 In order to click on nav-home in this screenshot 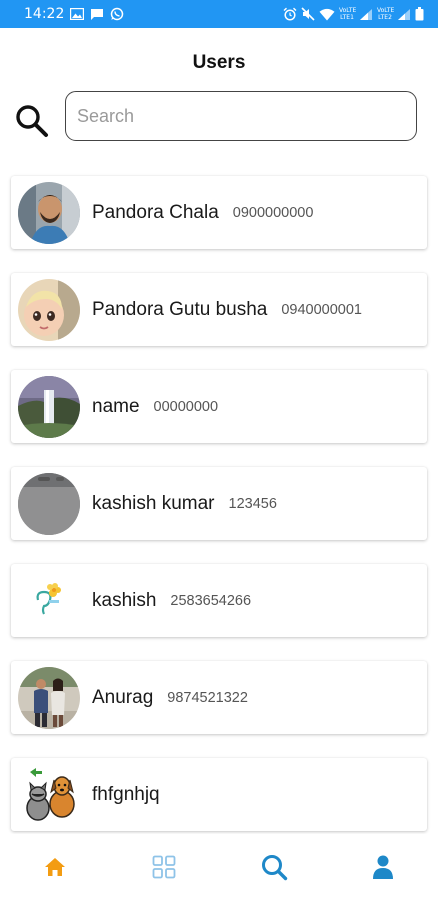, I will do `click(55, 867)`.